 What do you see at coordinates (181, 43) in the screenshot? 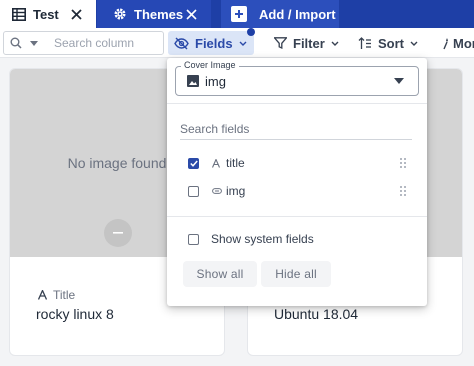
I see `eye-off-icon` at bounding box center [181, 43].